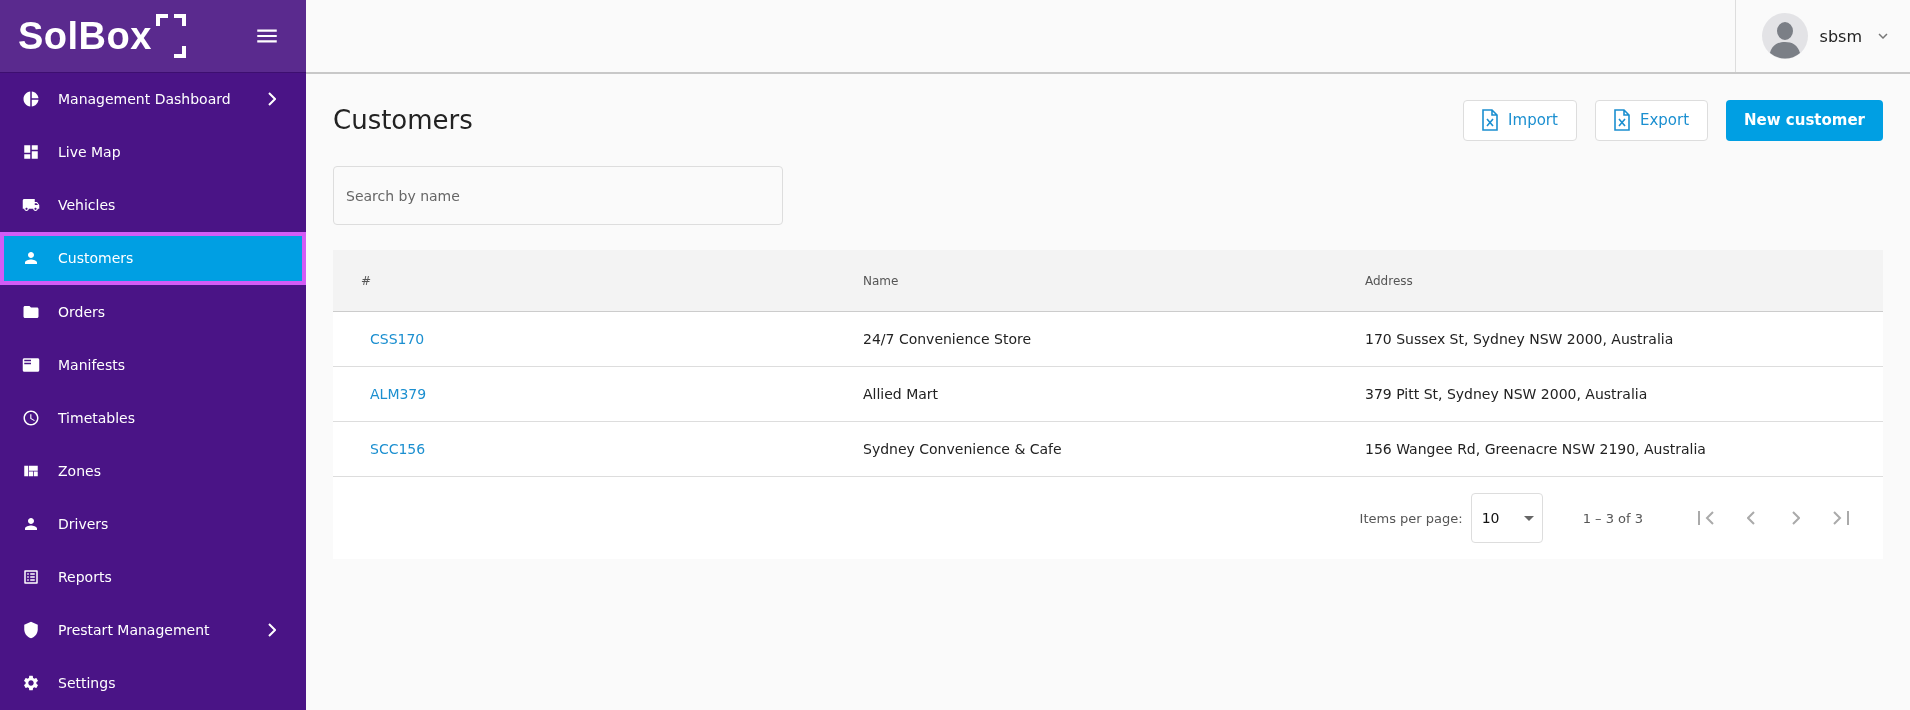 This screenshot has width=1910, height=710. Describe the element at coordinates (1795, 518) in the screenshot. I see `chevron-right-icon` at that location.